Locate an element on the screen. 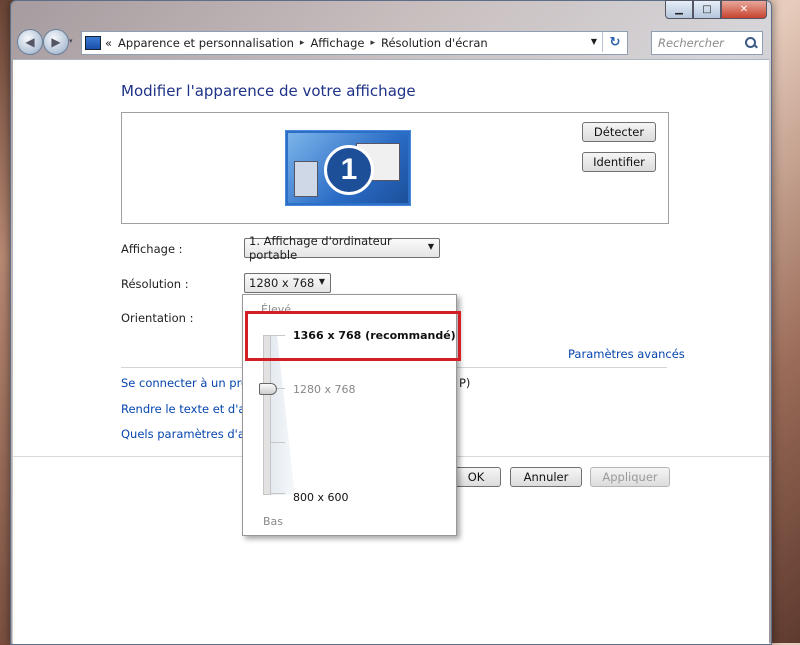 This screenshot has height=645, width=800. link-connect-projector: Se connecter à un proje is located at coordinates (189, 383).